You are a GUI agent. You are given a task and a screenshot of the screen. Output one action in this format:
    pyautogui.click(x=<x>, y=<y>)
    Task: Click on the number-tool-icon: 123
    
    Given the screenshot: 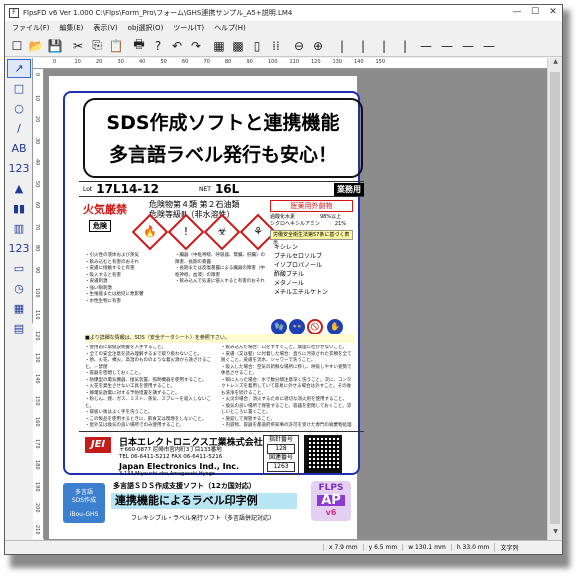 What is the action you would take?
    pyautogui.click(x=19, y=168)
    